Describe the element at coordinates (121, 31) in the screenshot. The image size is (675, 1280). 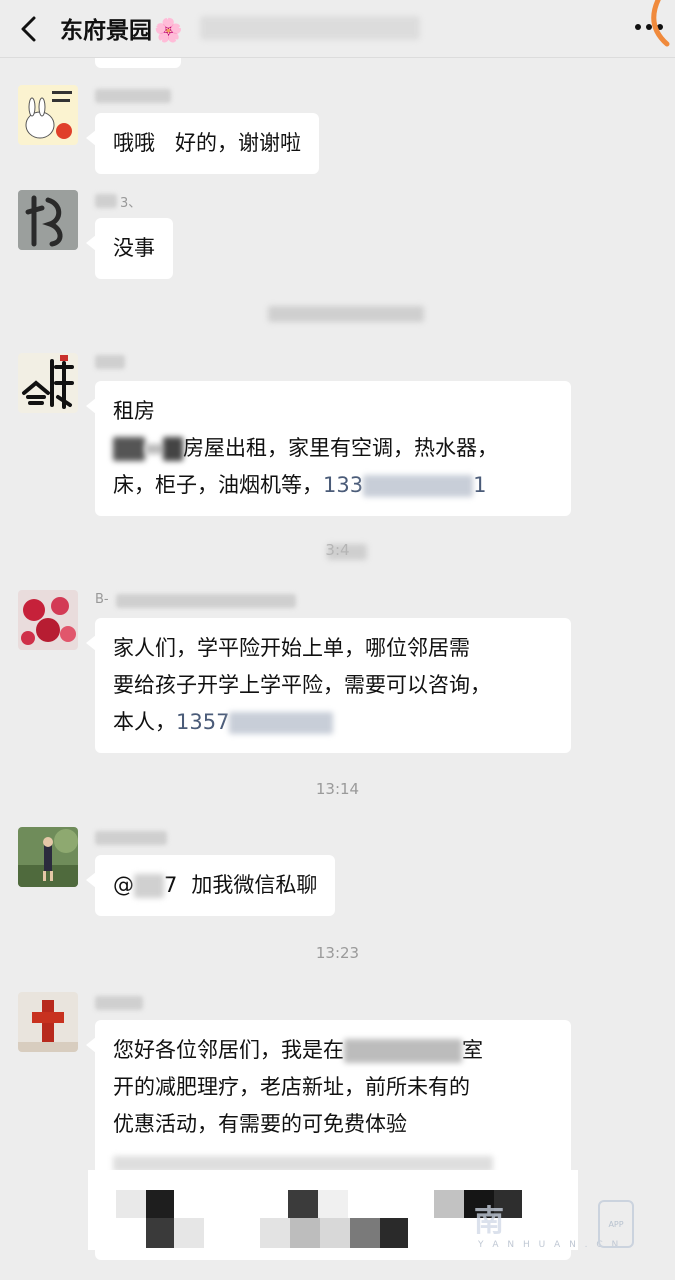
I see `chat-title: 东府景园🌸` at that location.